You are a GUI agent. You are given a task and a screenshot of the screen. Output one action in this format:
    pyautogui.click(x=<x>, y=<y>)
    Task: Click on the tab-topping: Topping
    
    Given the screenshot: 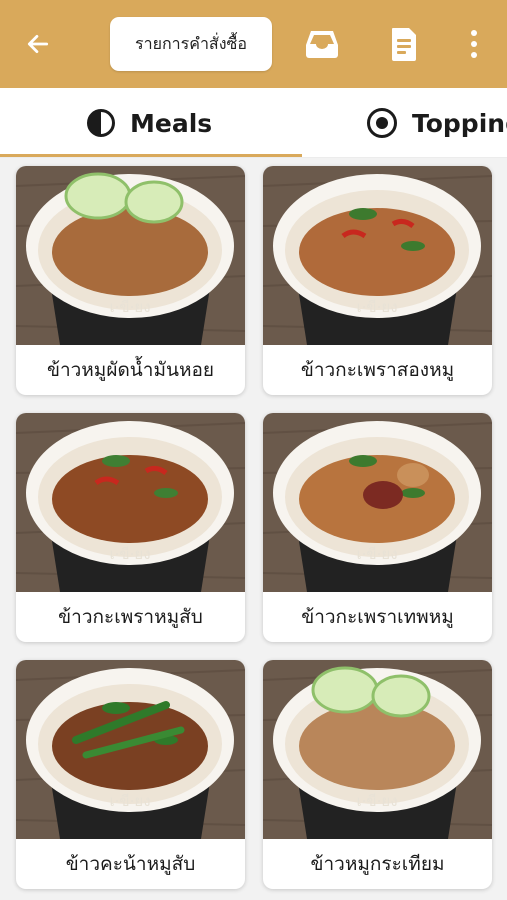 What is the action you would take?
    pyautogui.click(x=436, y=122)
    